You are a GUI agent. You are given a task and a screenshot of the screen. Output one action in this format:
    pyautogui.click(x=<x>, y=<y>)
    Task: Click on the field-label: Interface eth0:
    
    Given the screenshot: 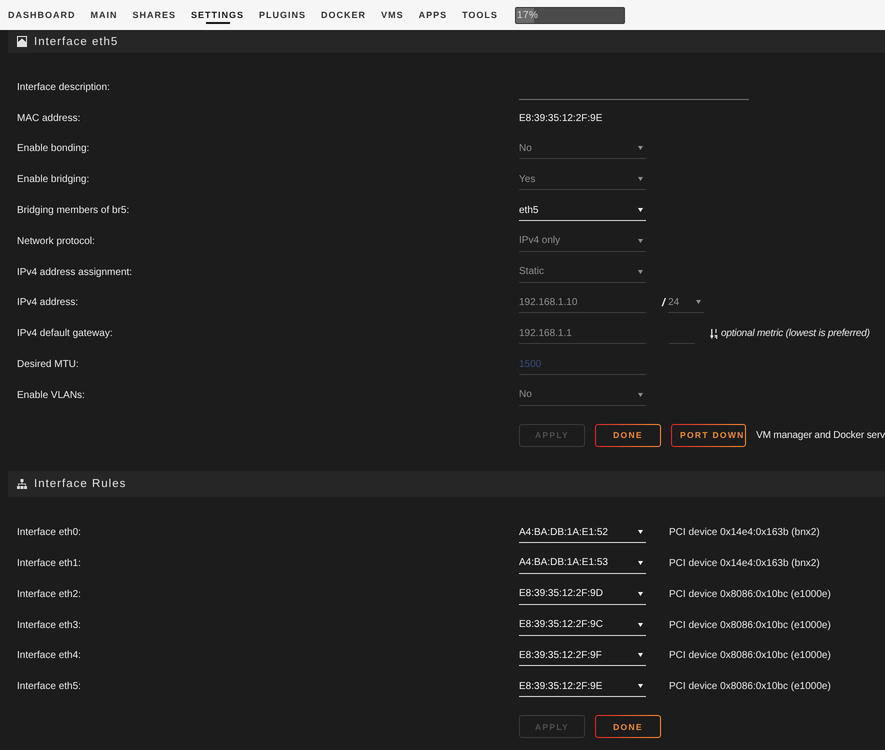 What is the action you would take?
    pyautogui.click(x=49, y=532)
    